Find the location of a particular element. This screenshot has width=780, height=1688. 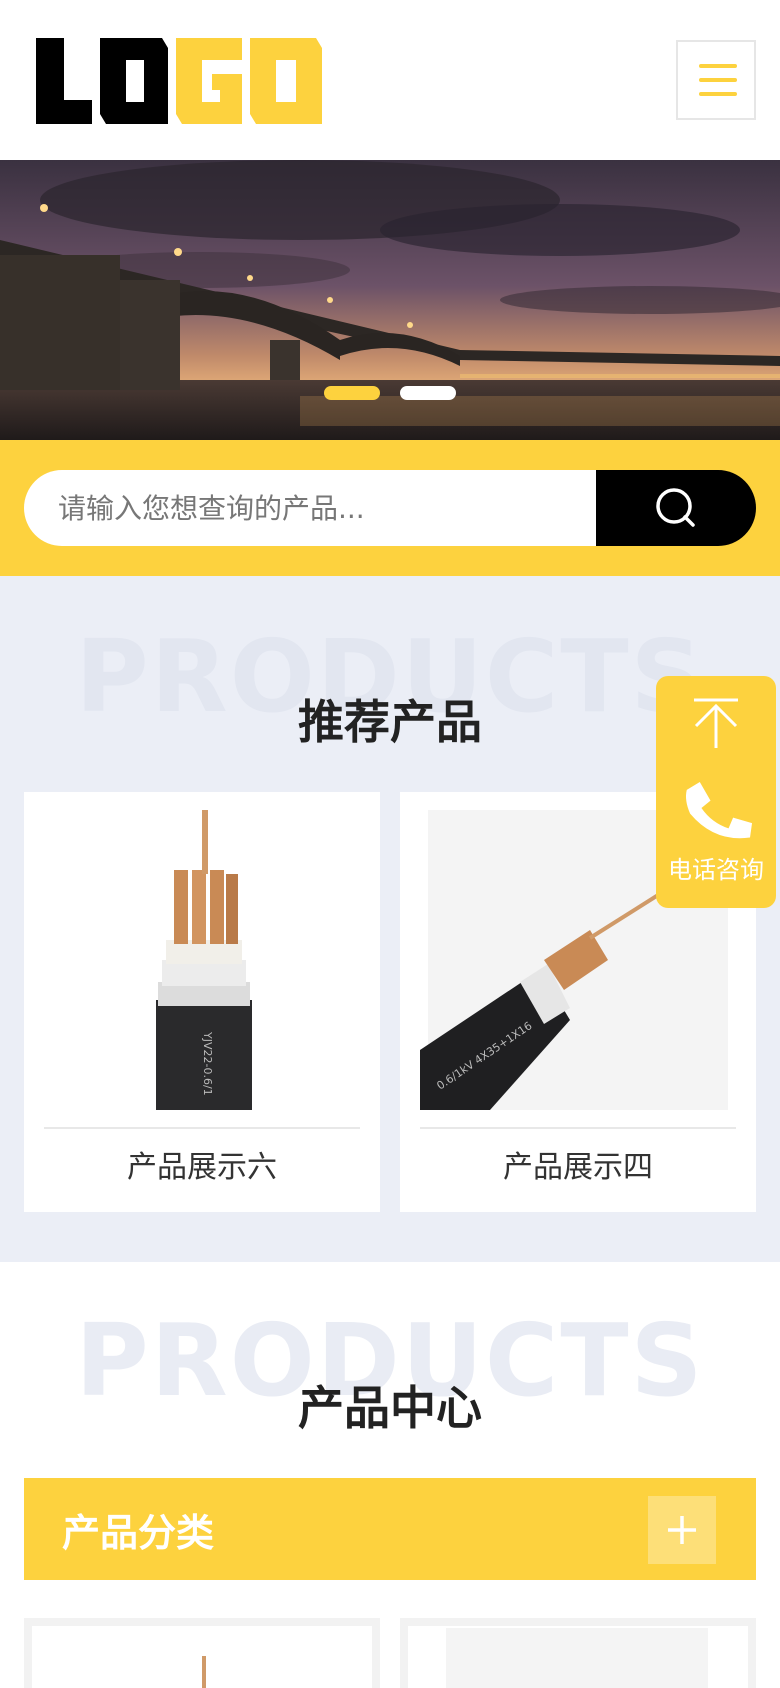

product-card: YJV22-0.6/1 产品展示六 is located at coordinates (202, 1002).